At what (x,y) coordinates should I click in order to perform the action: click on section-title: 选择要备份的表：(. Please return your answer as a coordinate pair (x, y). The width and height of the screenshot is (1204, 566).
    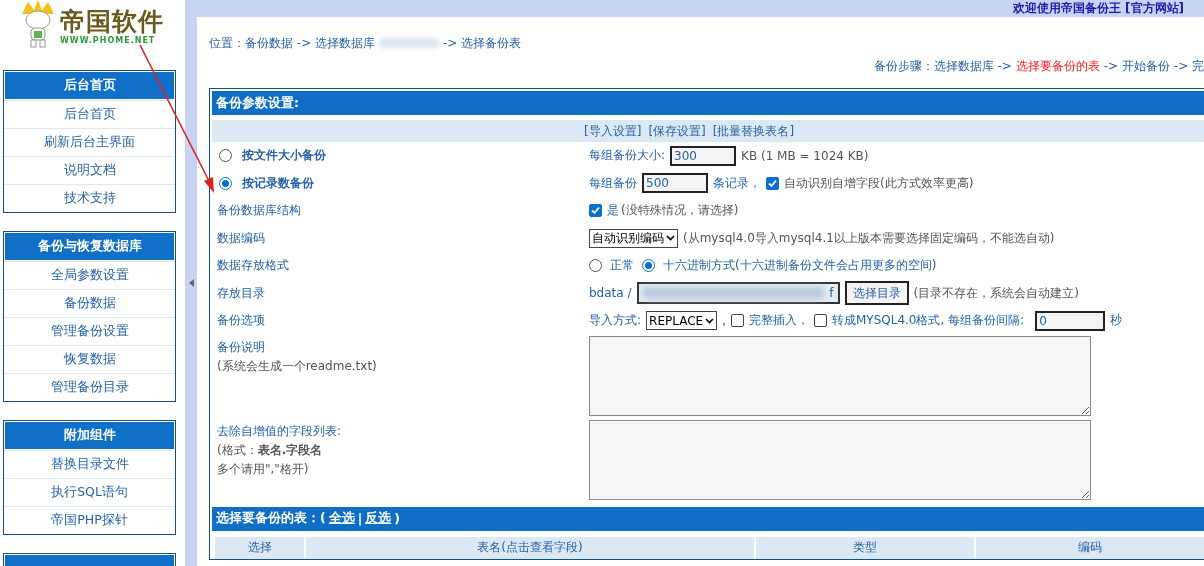
    Looking at the image, I should click on (271, 518).